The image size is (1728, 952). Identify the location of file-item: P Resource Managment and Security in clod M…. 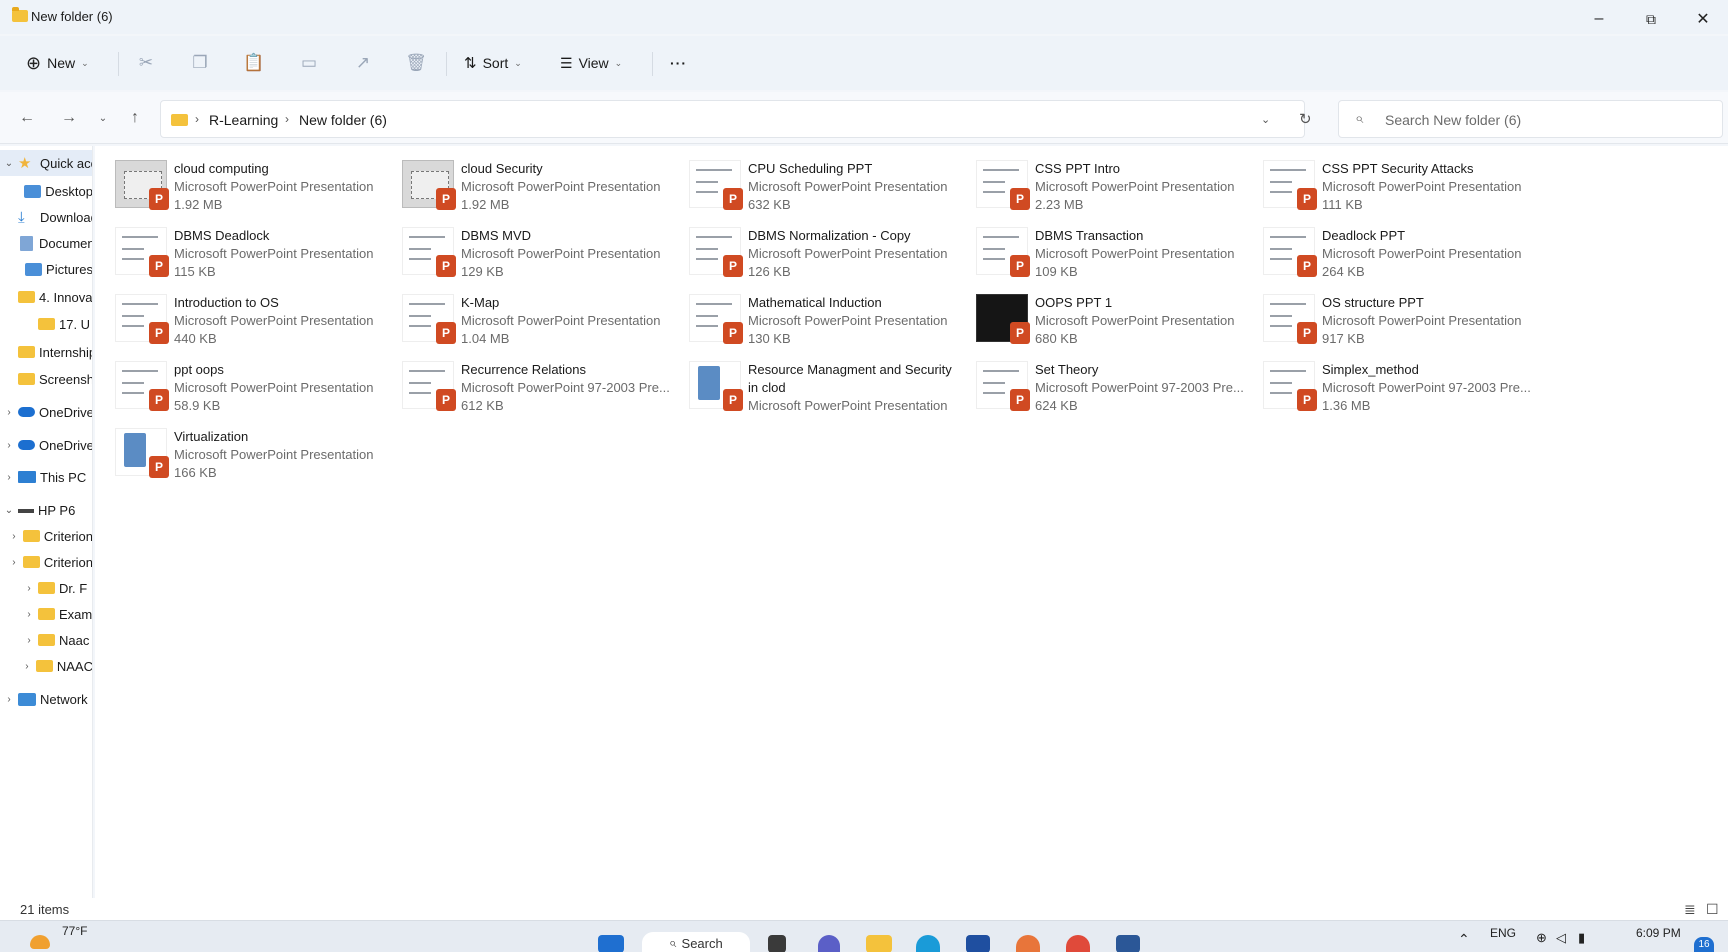
(830, 392).